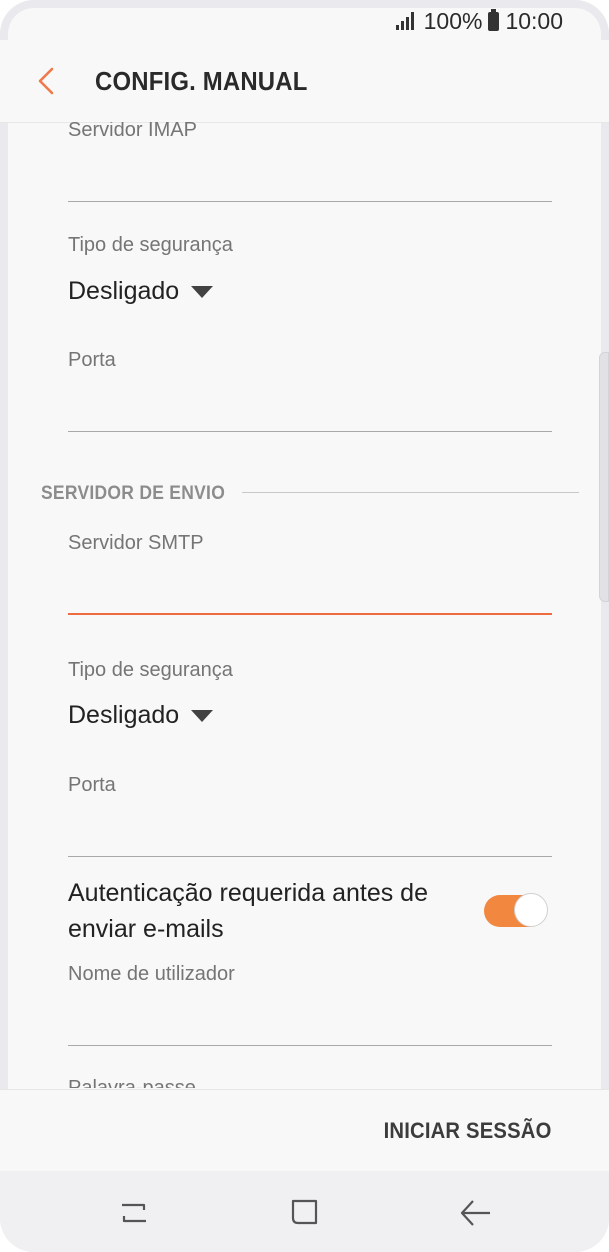 The image size is (609, 1252). What do you see at coordinates (410, 492) in the screenshot?
I see `section-divider` at bounding box center [410, 492].